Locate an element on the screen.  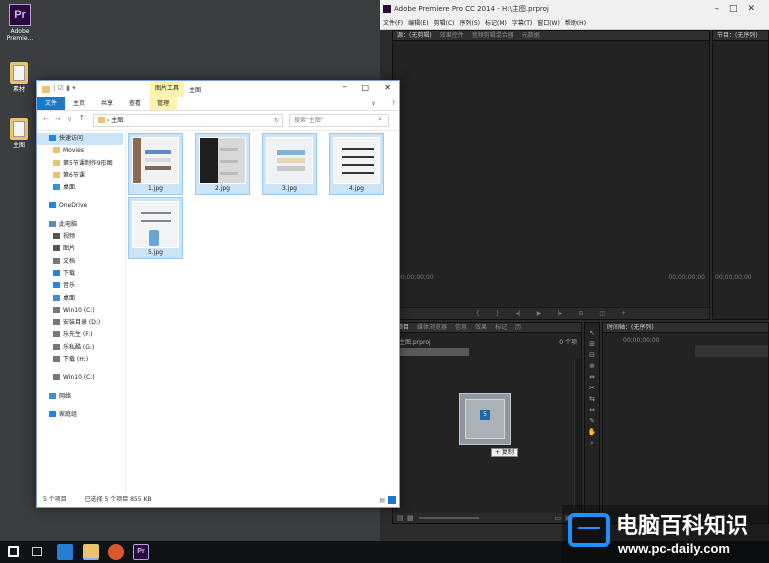
track-select-tool-icon: ⊞ is located at coordinates (592, 344).